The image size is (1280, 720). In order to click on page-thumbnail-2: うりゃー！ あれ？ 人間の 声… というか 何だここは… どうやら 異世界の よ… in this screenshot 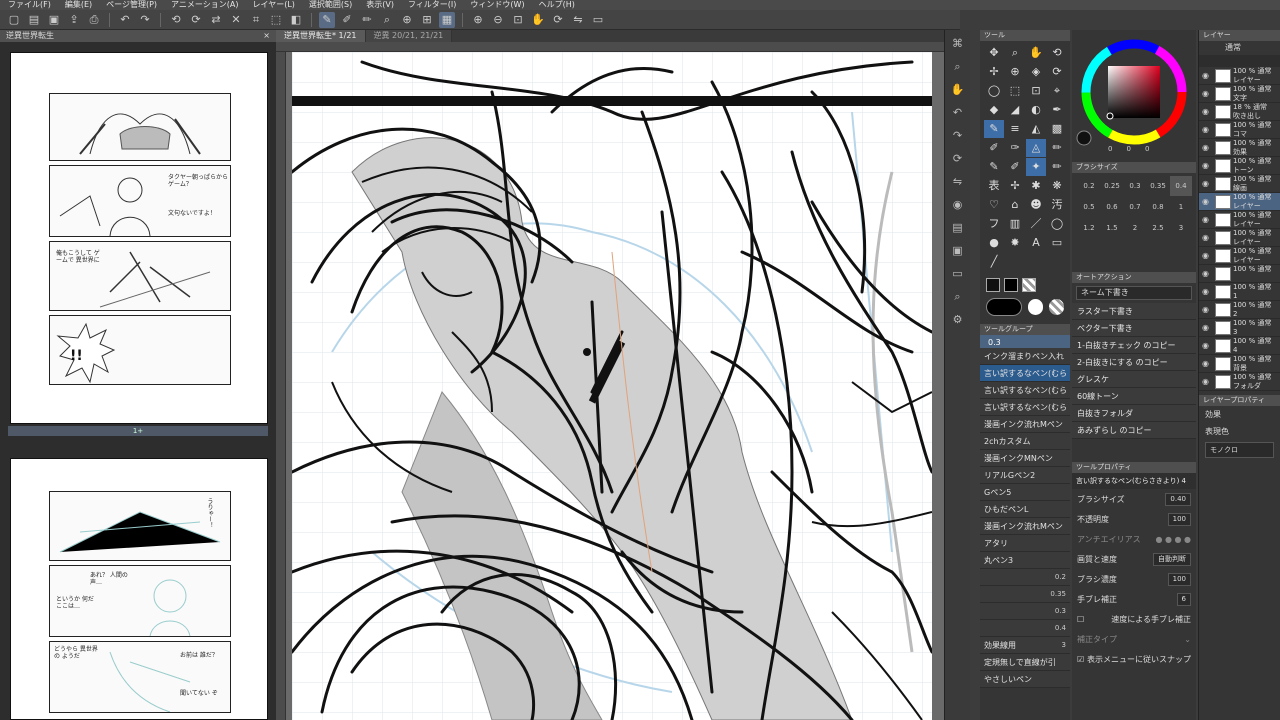, I will do `click(139, 589)`.